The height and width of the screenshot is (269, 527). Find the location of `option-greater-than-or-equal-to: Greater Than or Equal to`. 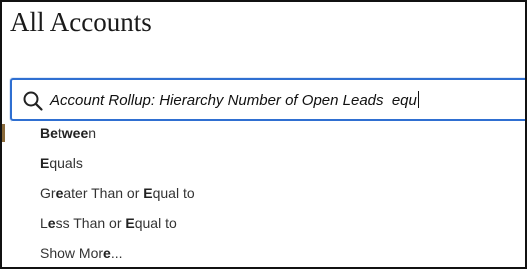

option-greater-than-or-equal-to: Greater Than or Equal to is located at coordinates (117, 193).